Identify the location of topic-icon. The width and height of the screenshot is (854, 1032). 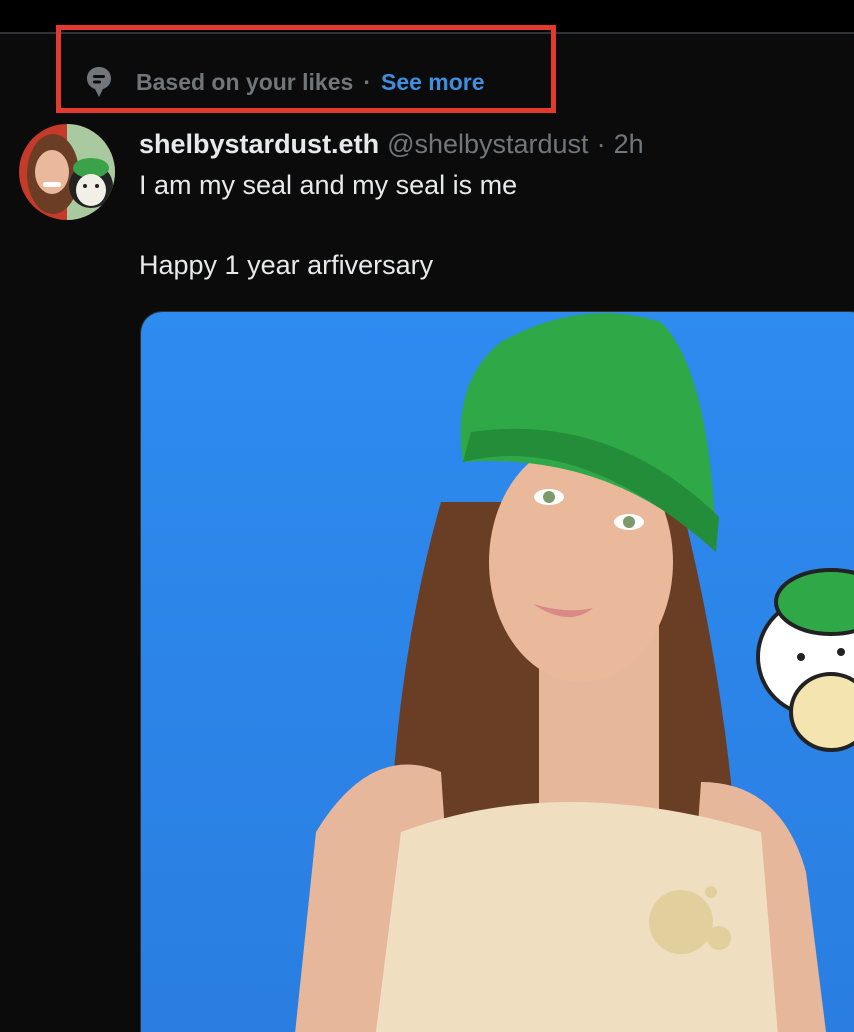
(99, 82).